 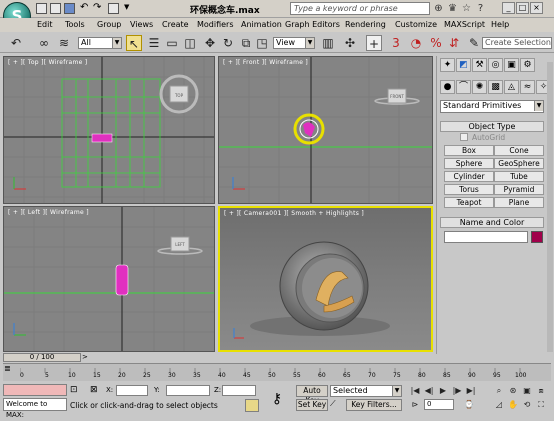 I want to click on new-file-icon, so click(x=41, y=8).